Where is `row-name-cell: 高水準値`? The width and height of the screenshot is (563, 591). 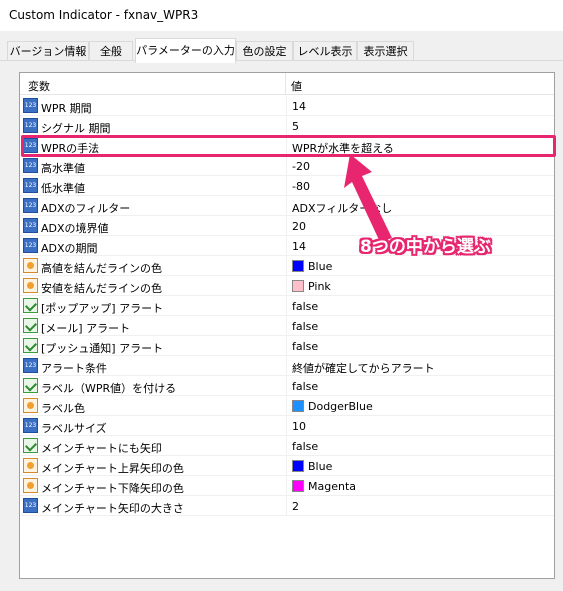 row-name-cell: 高水準値 is located at coordinates (152, 166).